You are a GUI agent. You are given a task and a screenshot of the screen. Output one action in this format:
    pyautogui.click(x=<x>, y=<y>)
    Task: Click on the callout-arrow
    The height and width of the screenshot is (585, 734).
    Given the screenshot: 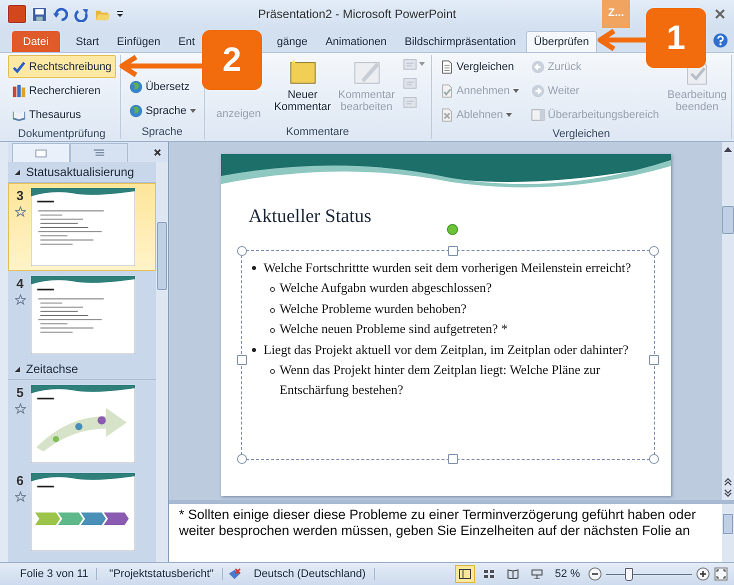 What is the action you would take?
    pyautogui.click(x=622, y=40)
    